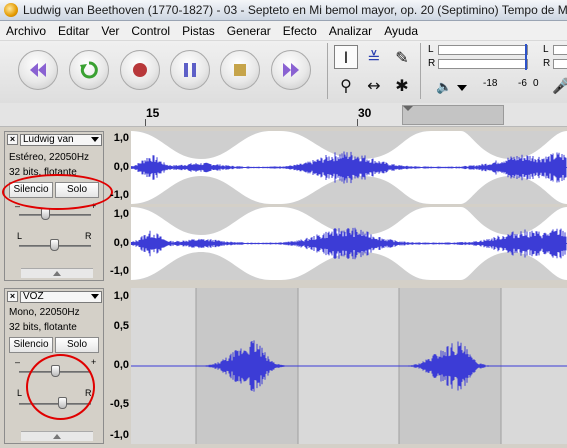  I want to click on toolbar: I ≚ ✎ ⚲ ↔ ✱ L R L R 🔈 -18 -6 0 🎤, so click(283, 72).